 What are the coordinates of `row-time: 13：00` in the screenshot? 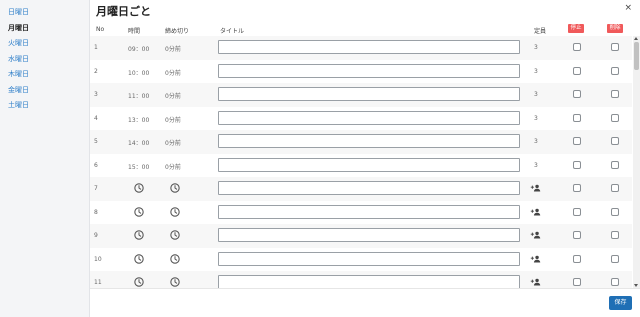 It's located at (139, 120).